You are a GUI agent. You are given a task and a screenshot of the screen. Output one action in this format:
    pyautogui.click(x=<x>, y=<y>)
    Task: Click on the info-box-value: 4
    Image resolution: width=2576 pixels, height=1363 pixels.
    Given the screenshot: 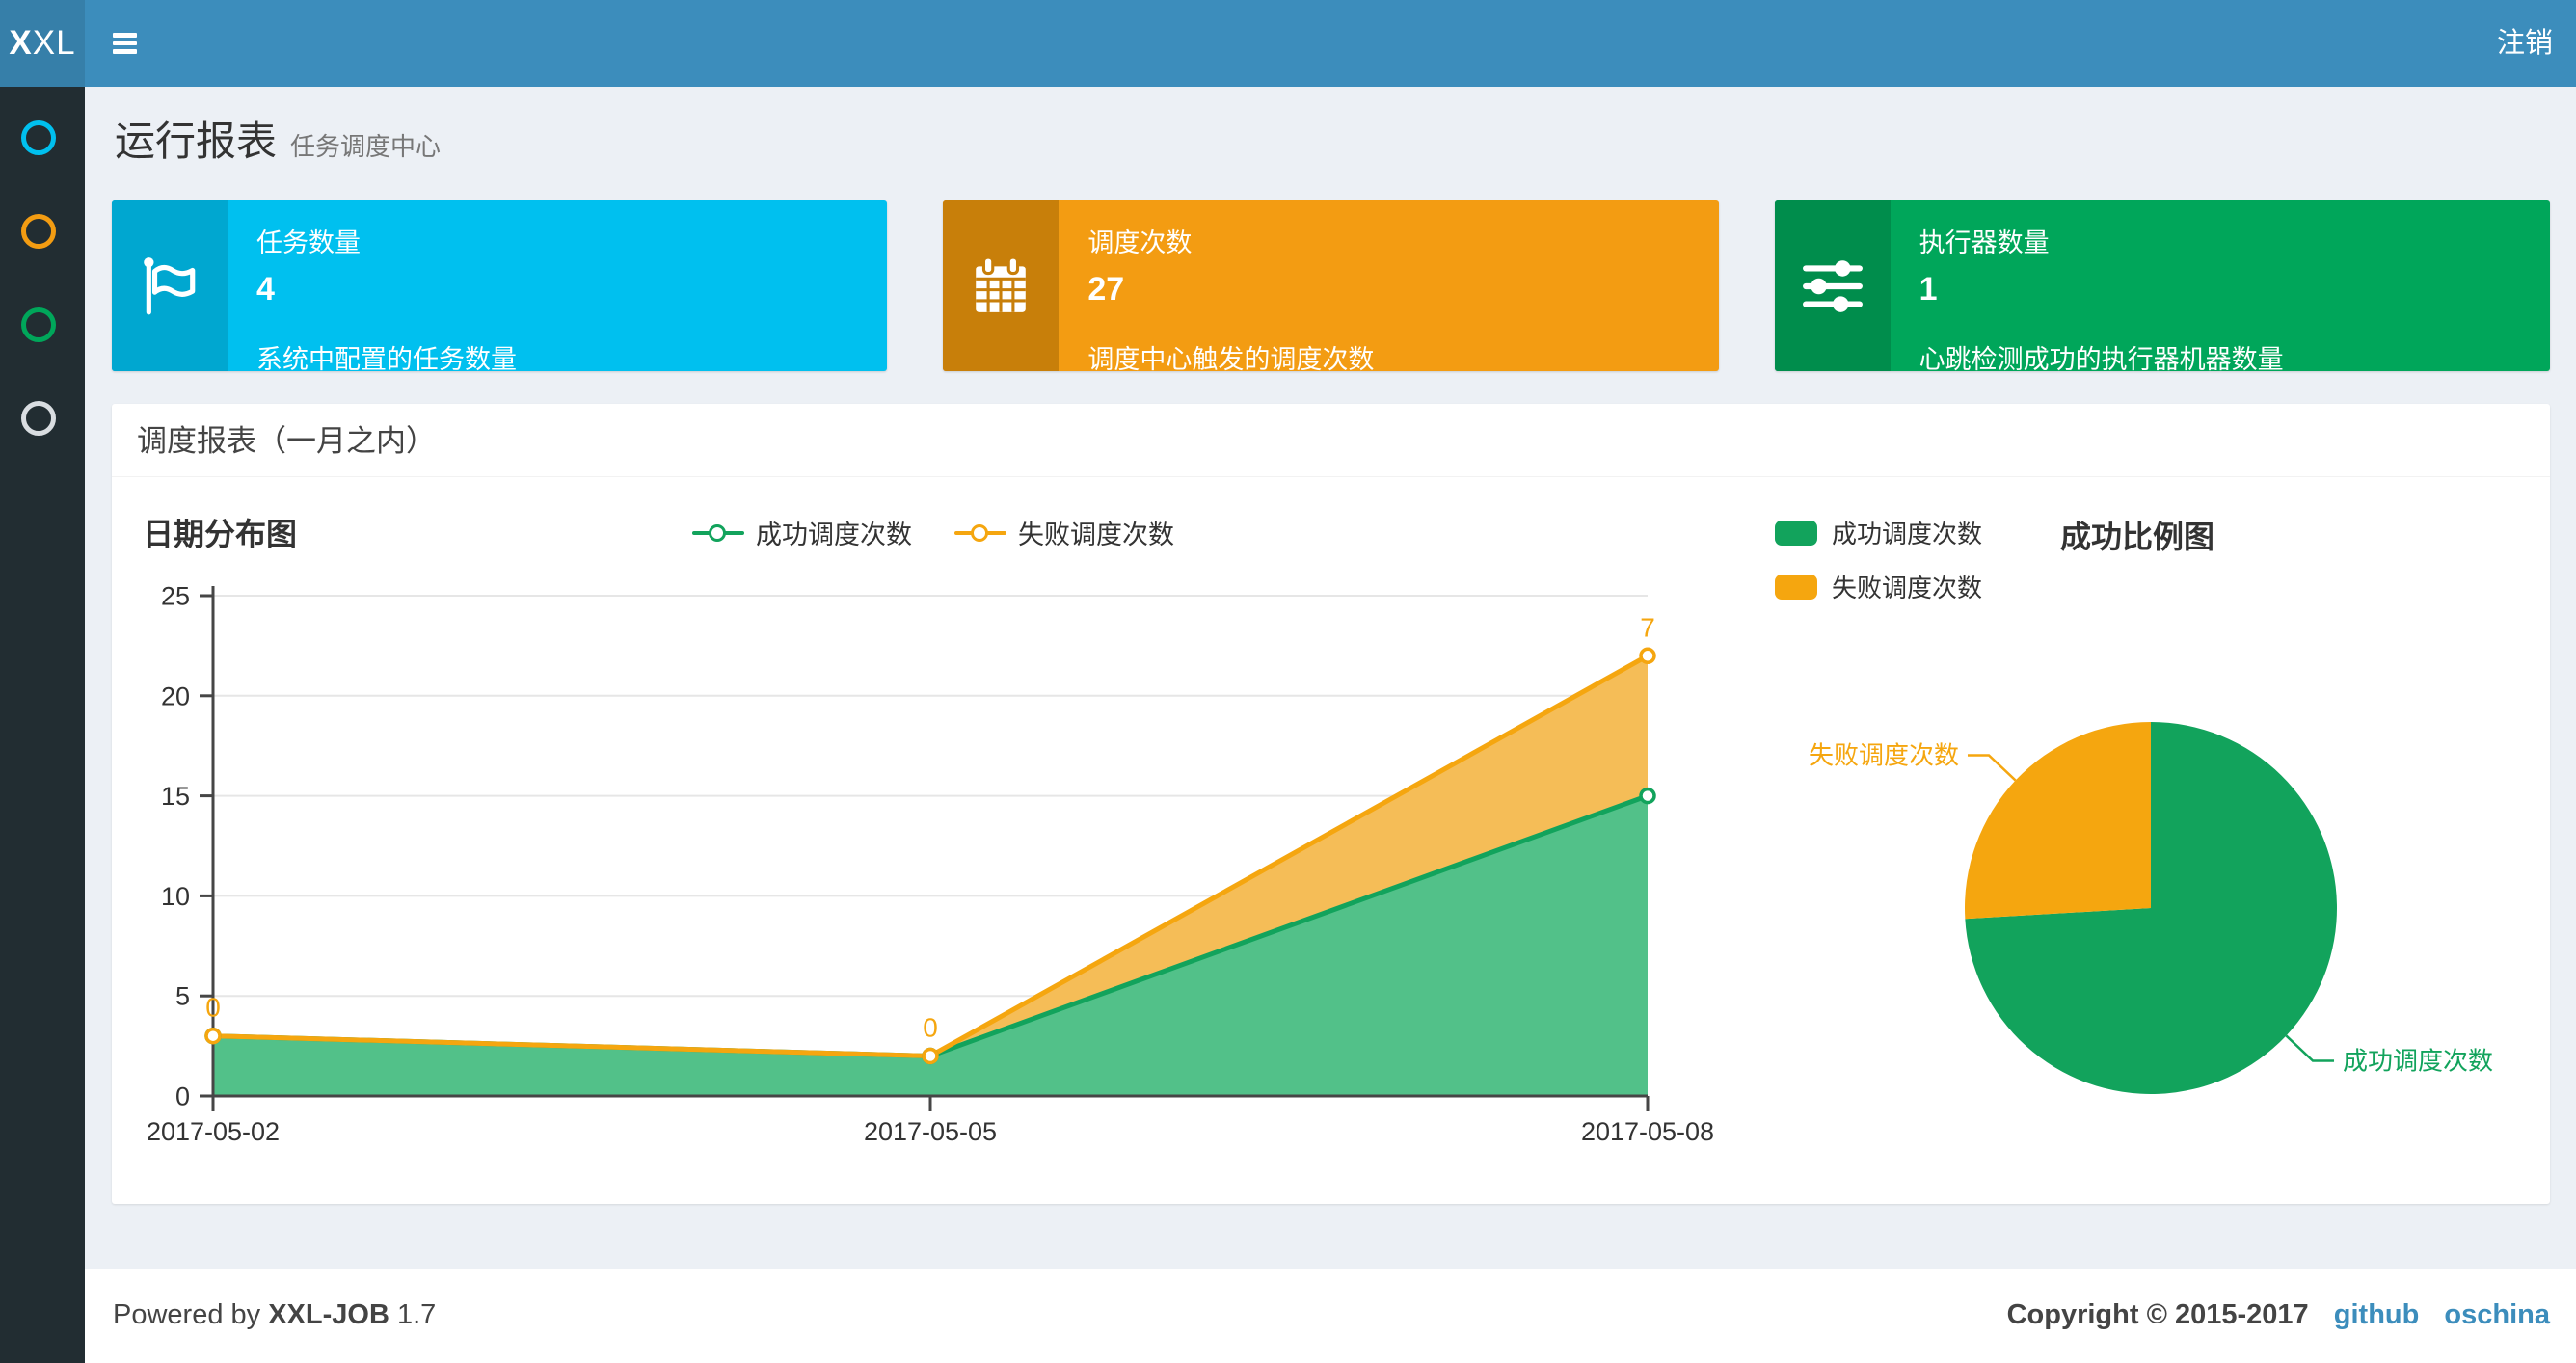 What is the action you would take?
    pyautogui.click(x=265, y=289)
    